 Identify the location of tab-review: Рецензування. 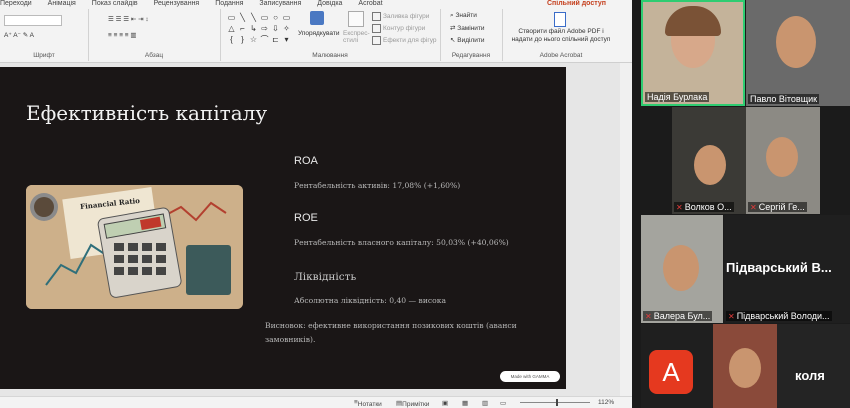
(177, 3).